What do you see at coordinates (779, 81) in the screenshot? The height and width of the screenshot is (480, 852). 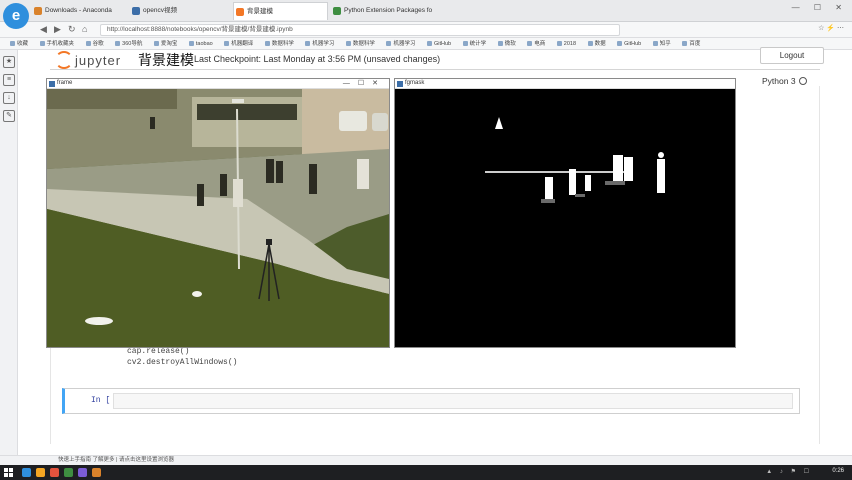 I see `kernel-name: Python 3` at bounding box center [779, 81].